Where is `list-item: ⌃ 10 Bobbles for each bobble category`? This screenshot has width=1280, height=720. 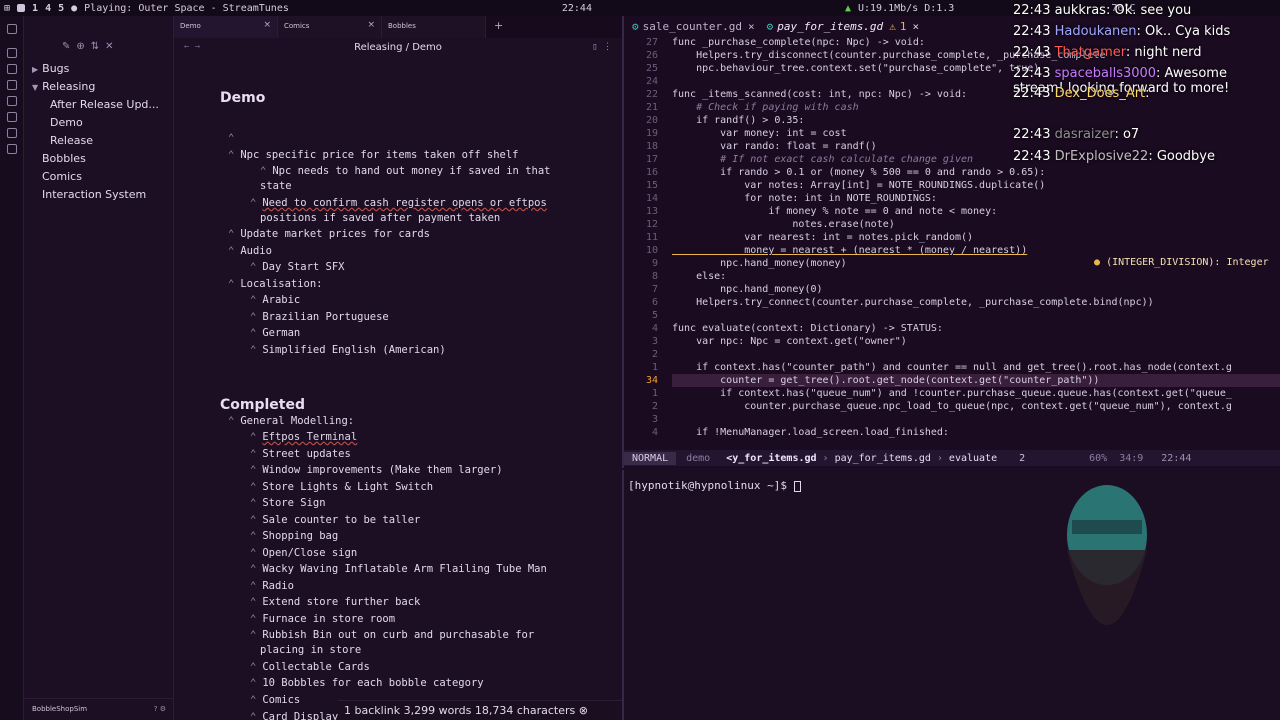
list-item: ⌃ 10 Bobbles for each bobble category is located at coordinates (367, 683).